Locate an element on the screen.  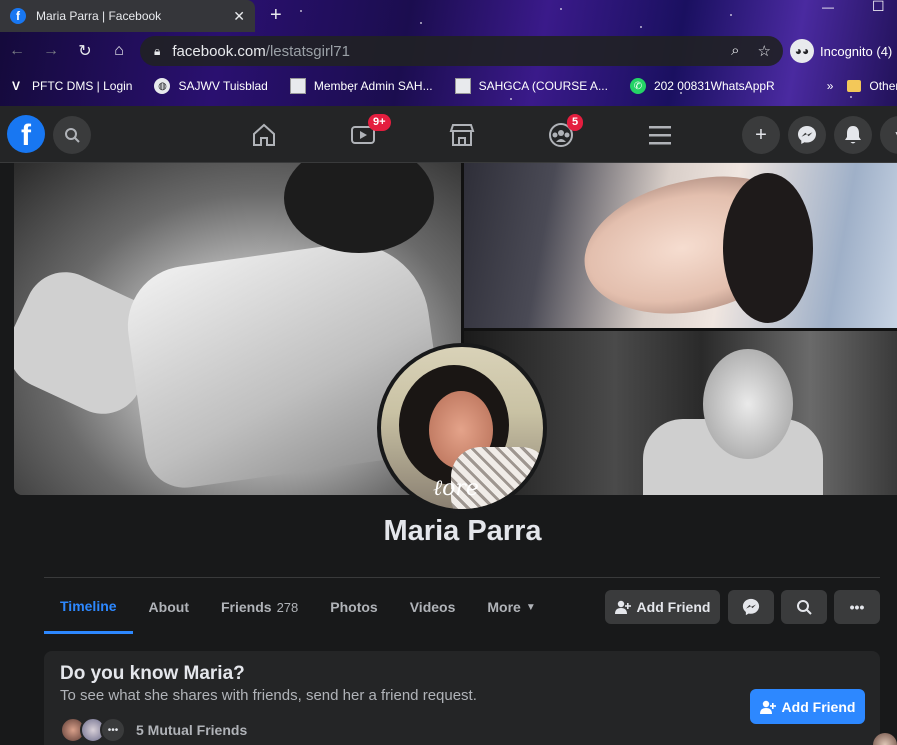
tab-label: Photos is located at coordinates (354, 607).